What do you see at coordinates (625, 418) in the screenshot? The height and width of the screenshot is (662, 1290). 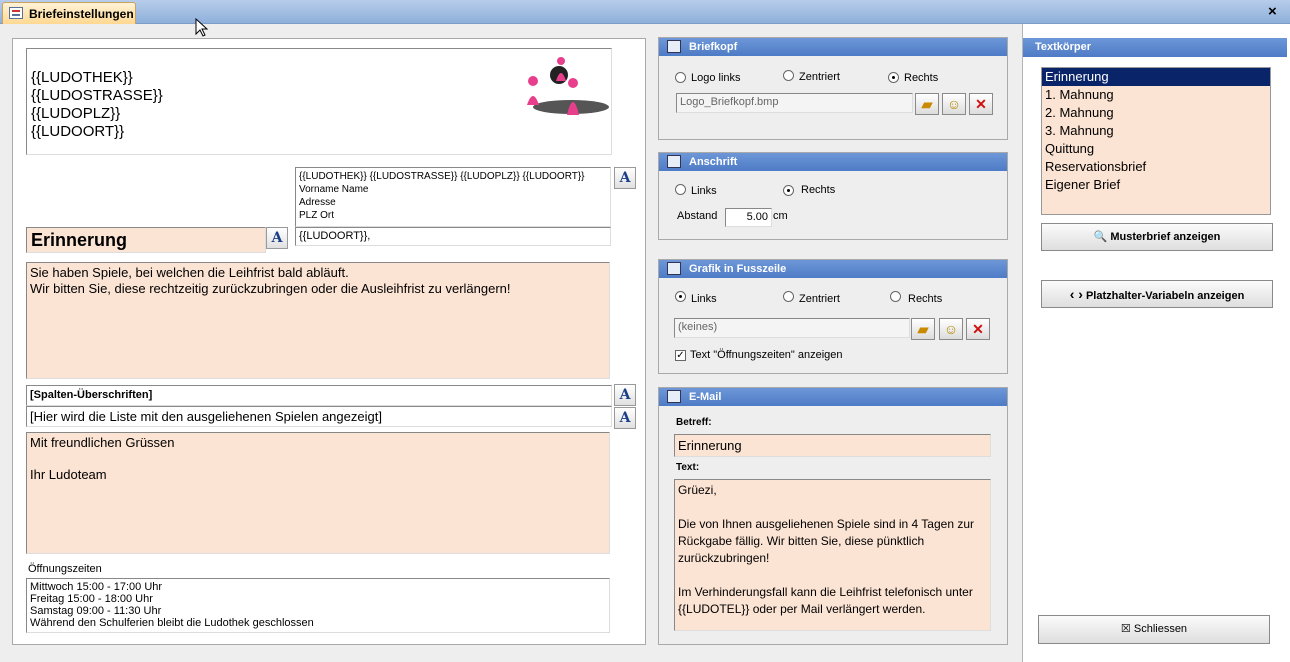 I see `font-button-list: A` at bounding box center [625, 418].